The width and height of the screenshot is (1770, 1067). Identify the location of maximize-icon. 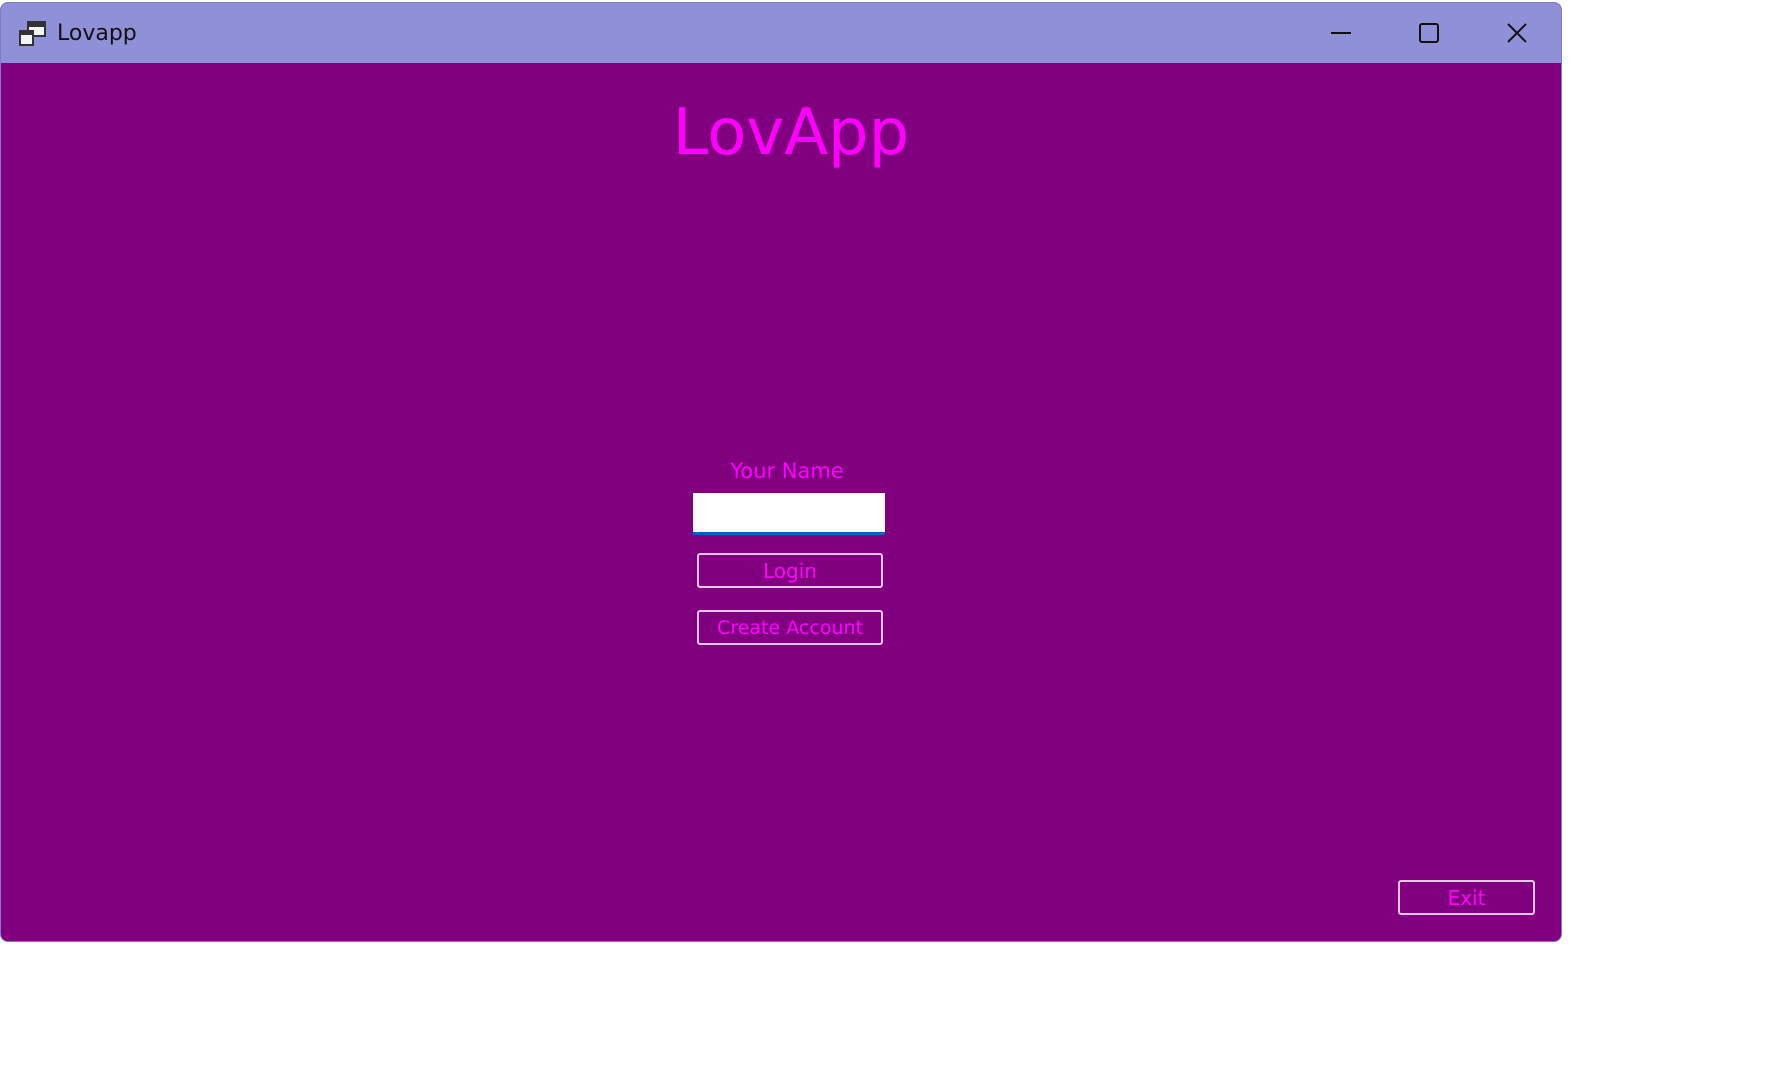
(1429, 33).